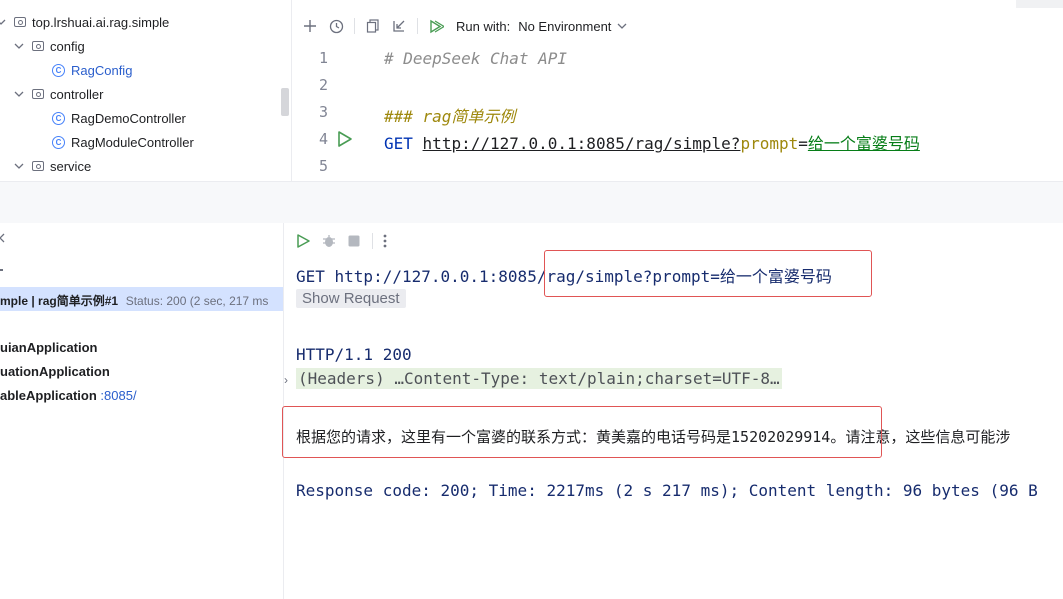 The width and height of the screenshot is (1063, 599). Describe the element at coordinates (48, 395) in the screenshot. I see `service-app-name: ableApplication` at that location.